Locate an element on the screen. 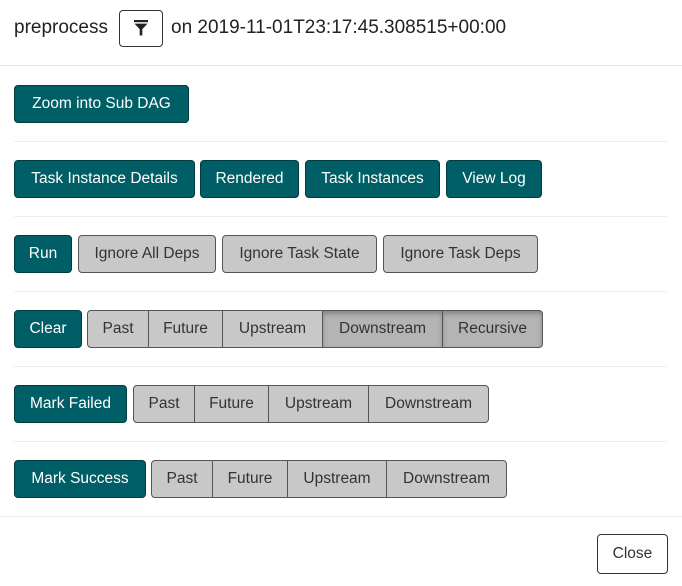  run-button: Run is located at coordinates (43, 254).